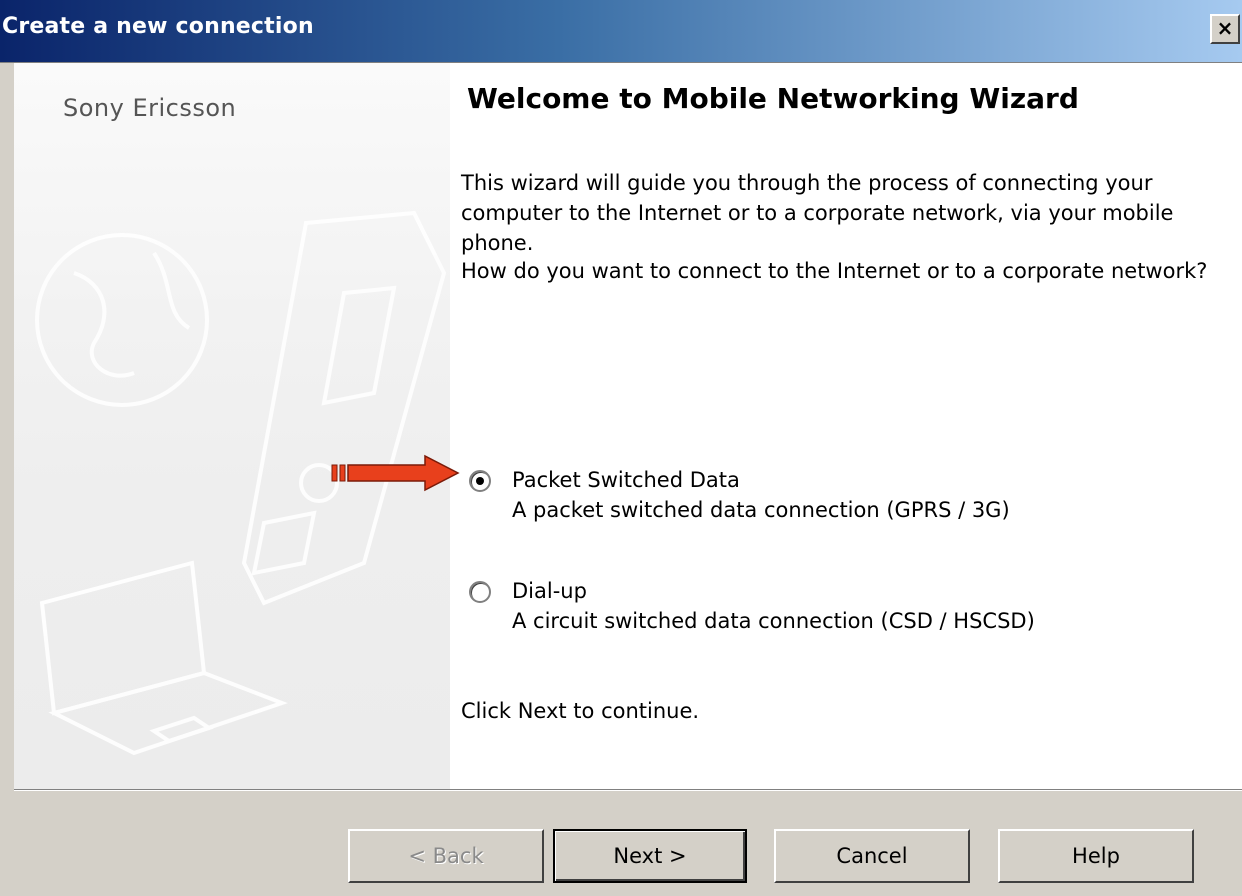 This screenshot has width=1242, height=896. I want to click on button-bar: < Back Next > Cancel Help, so click(628, 843).